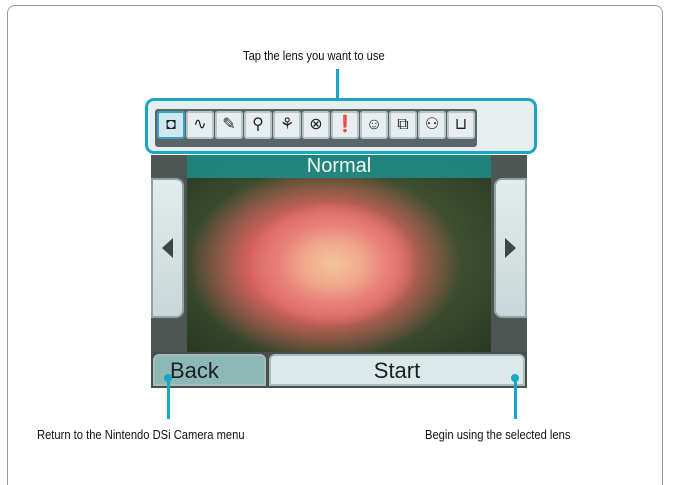 The image size is (673, 485). I want to click on back-caption: Return to the Nintendo DSi Camera menu, so click(141, 434).